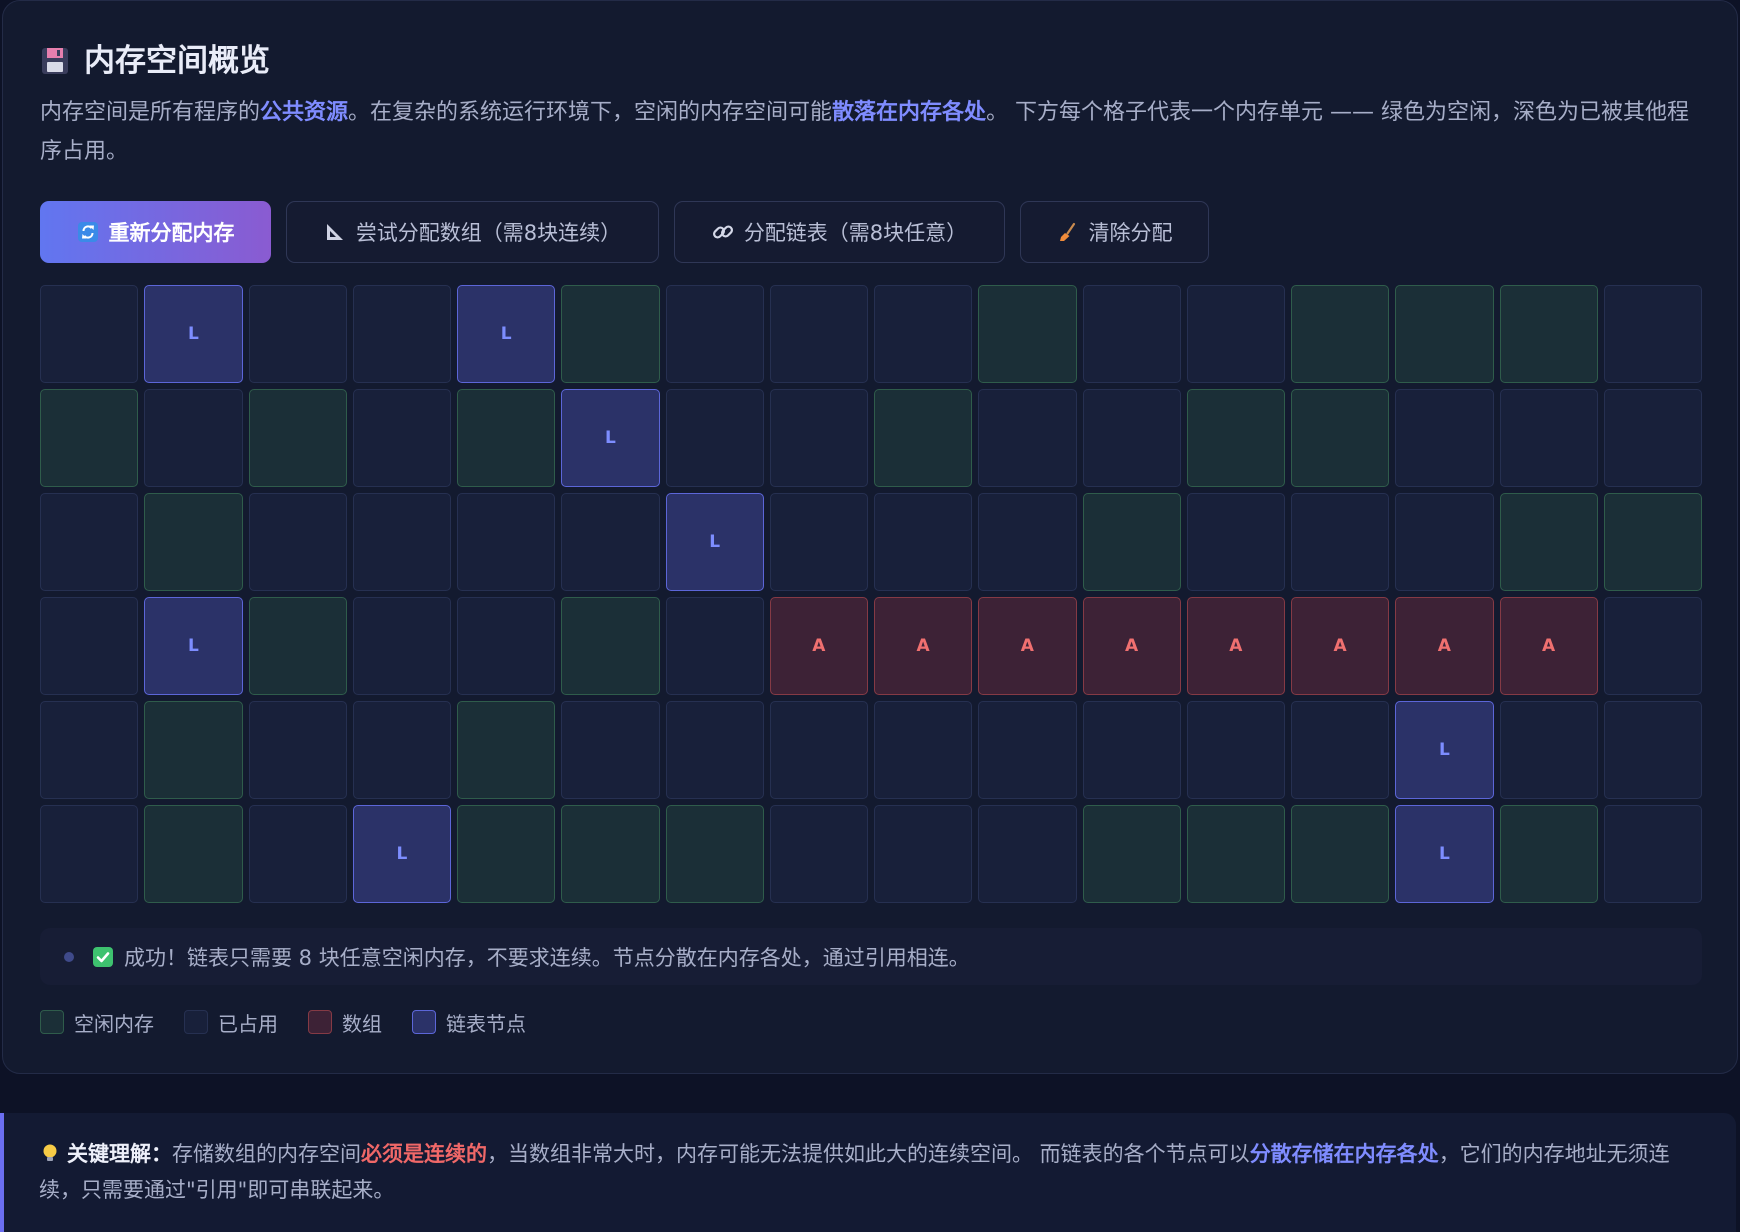 Image resolution: width=1740 pixels, height=1232 pixels. What do you see at coordinates (424, 1154) in the screenshot?
I see `note-emphasis: 必须是连续的` at bounding box center [424, 1154].